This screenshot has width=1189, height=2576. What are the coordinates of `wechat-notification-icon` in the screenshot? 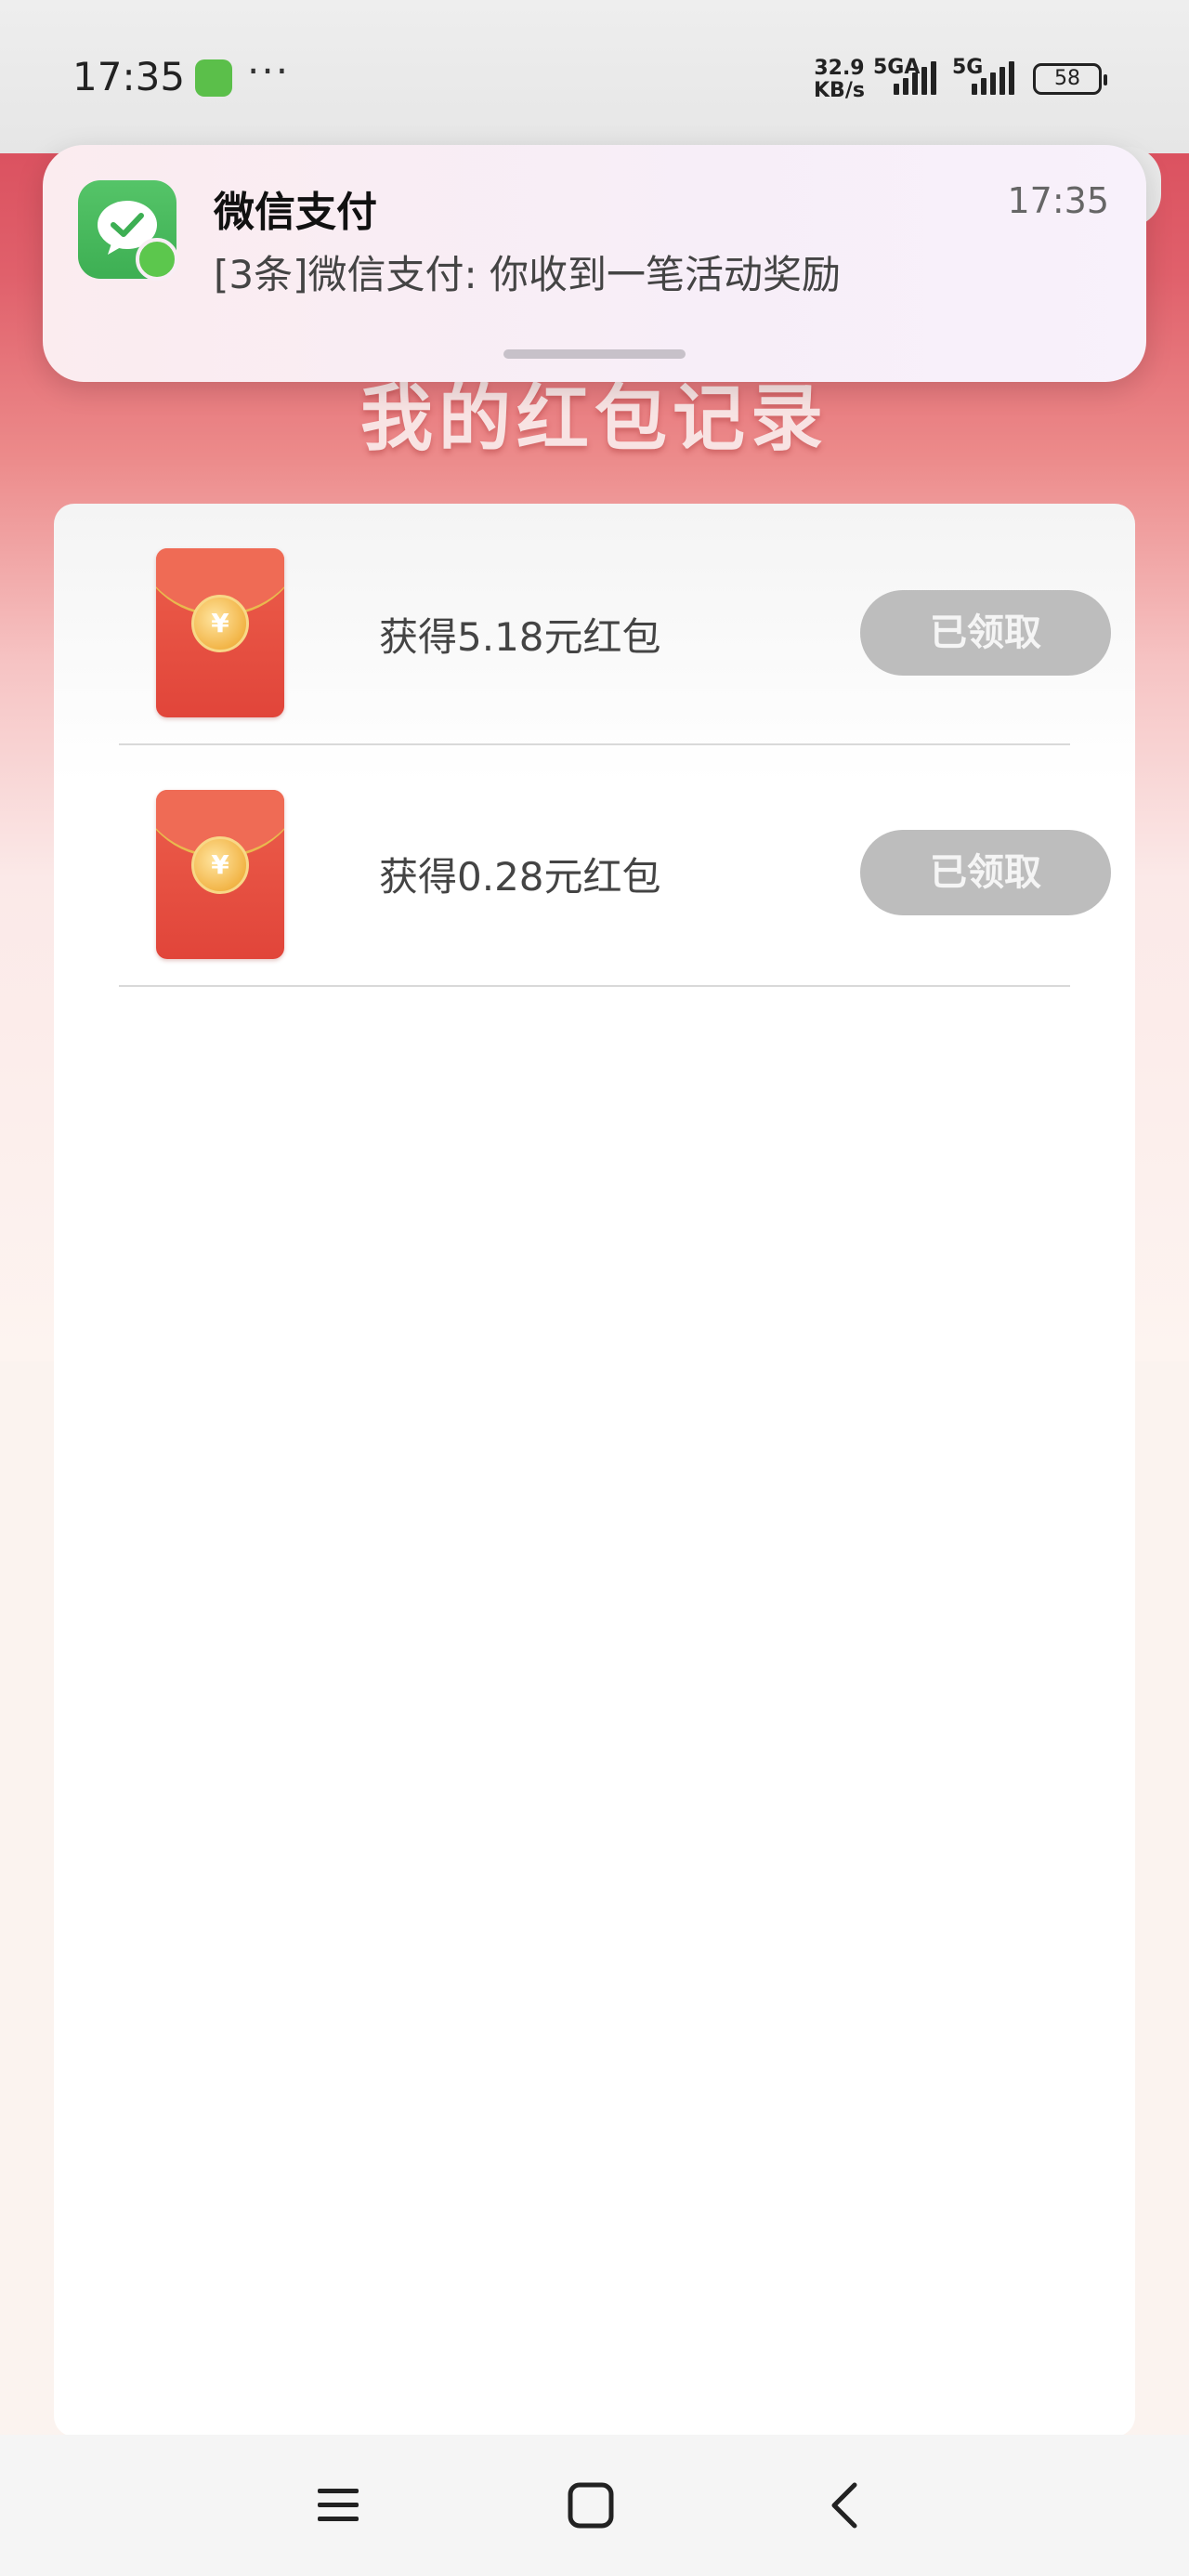 It's located at (213, 78).